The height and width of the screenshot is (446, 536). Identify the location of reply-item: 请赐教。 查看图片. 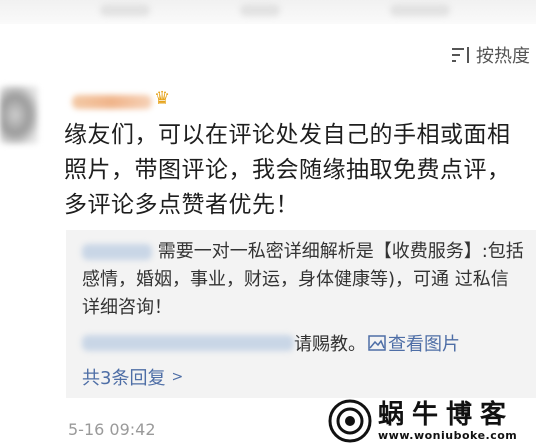
(271, 343).